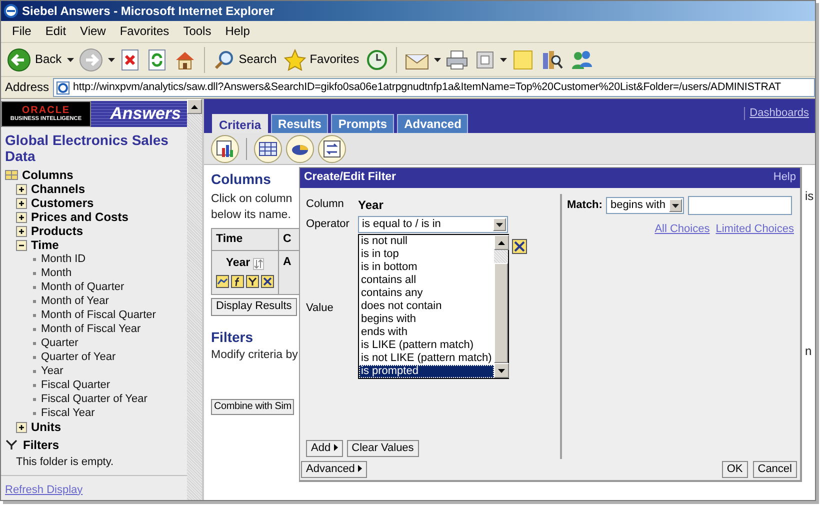 Image resolution: width=820 pixels, height=505 pixels. Describe the element at coordinates (68, 413) in the screenshot. I see `tree-column: Fiscal Year` at that location.